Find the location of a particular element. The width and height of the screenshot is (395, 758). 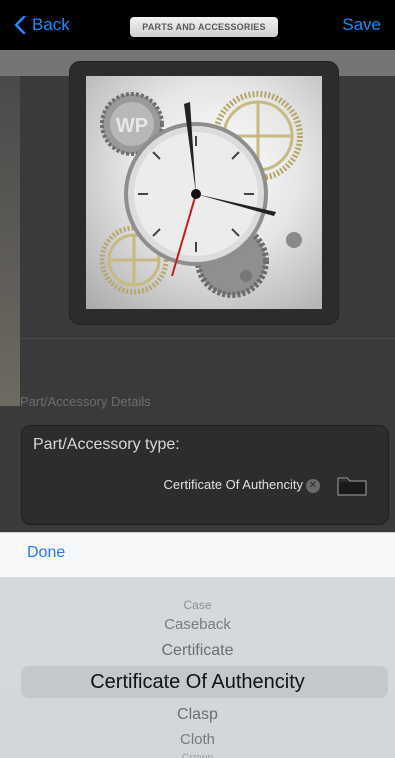

picker-item: Cloth is located at coordinates (197, 739).